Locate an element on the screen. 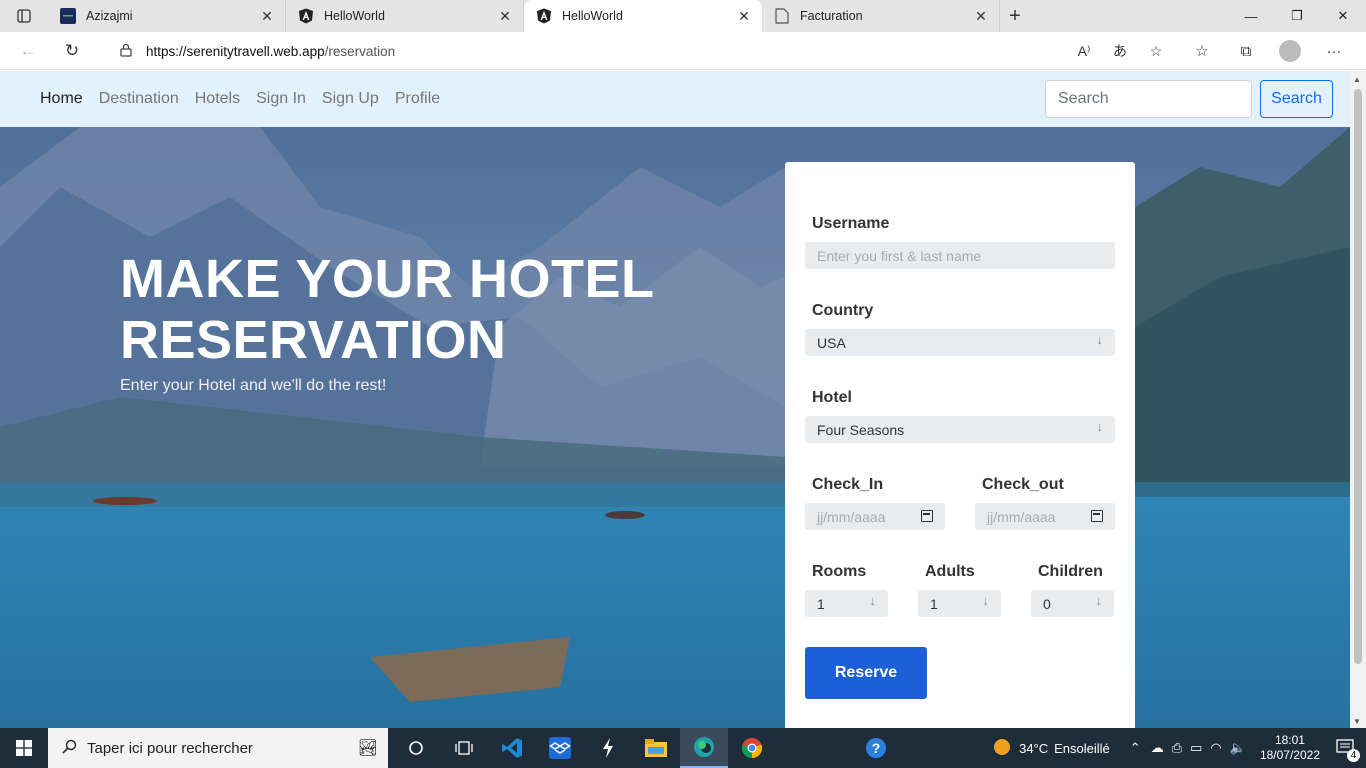  rooms-select: 1 ↓ is located at coordinates (846, 603).